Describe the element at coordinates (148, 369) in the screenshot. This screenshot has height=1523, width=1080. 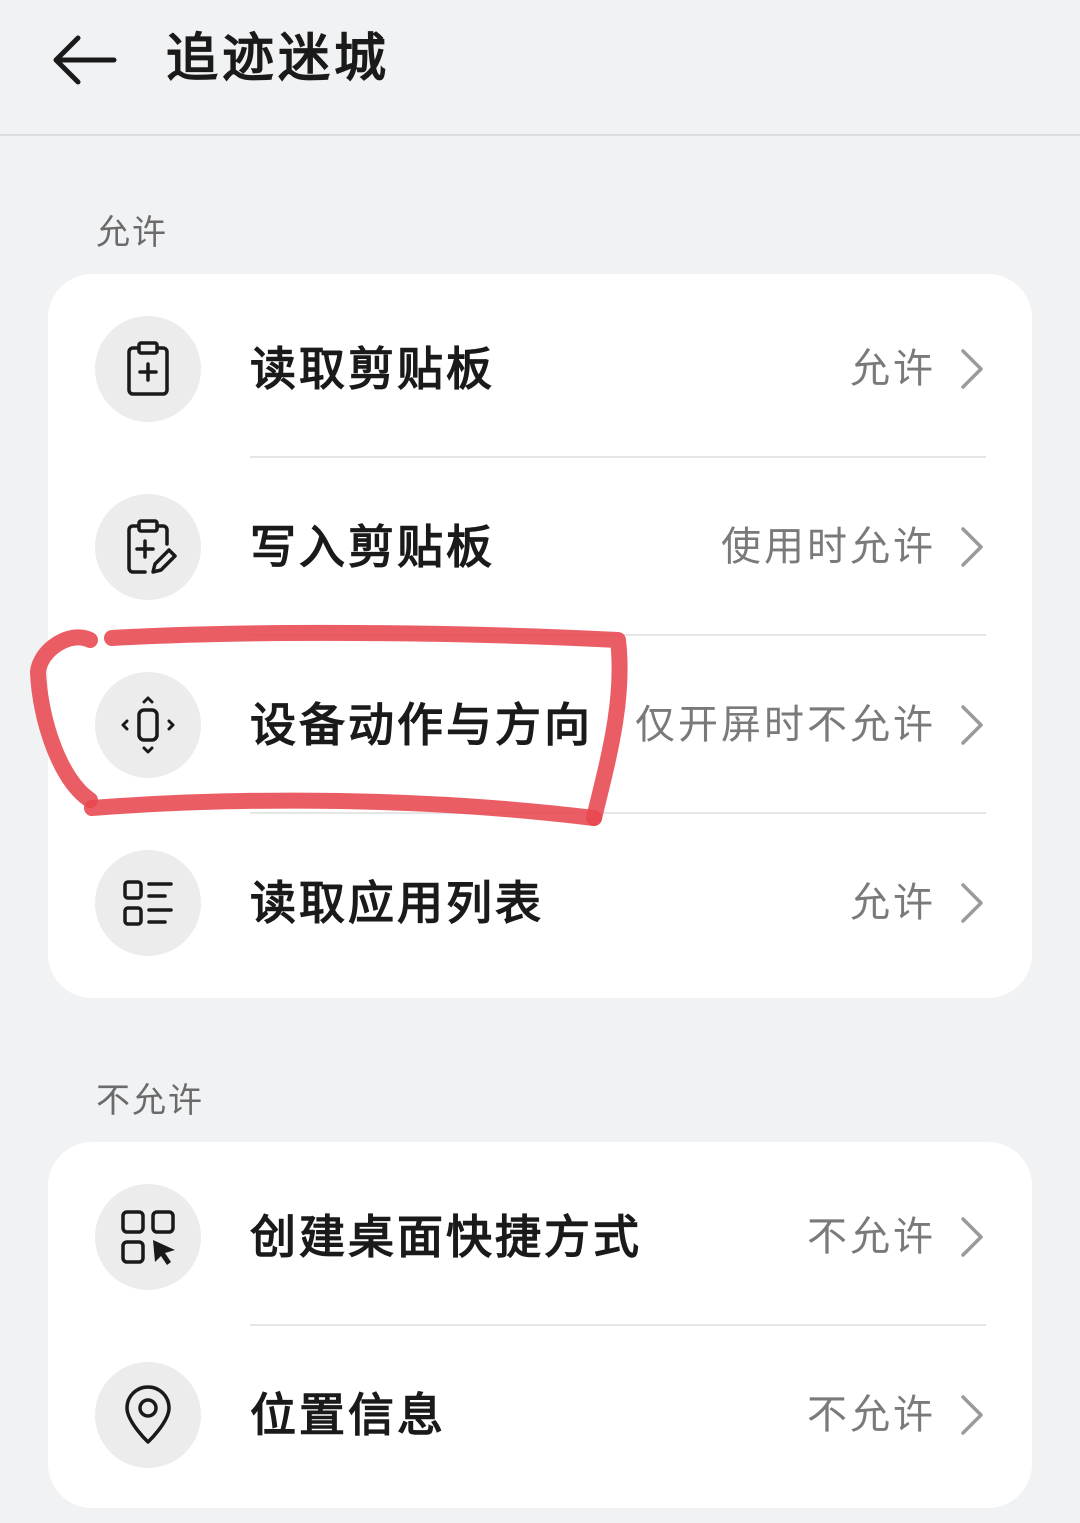
I see `clipboard-add-icon` at that location.